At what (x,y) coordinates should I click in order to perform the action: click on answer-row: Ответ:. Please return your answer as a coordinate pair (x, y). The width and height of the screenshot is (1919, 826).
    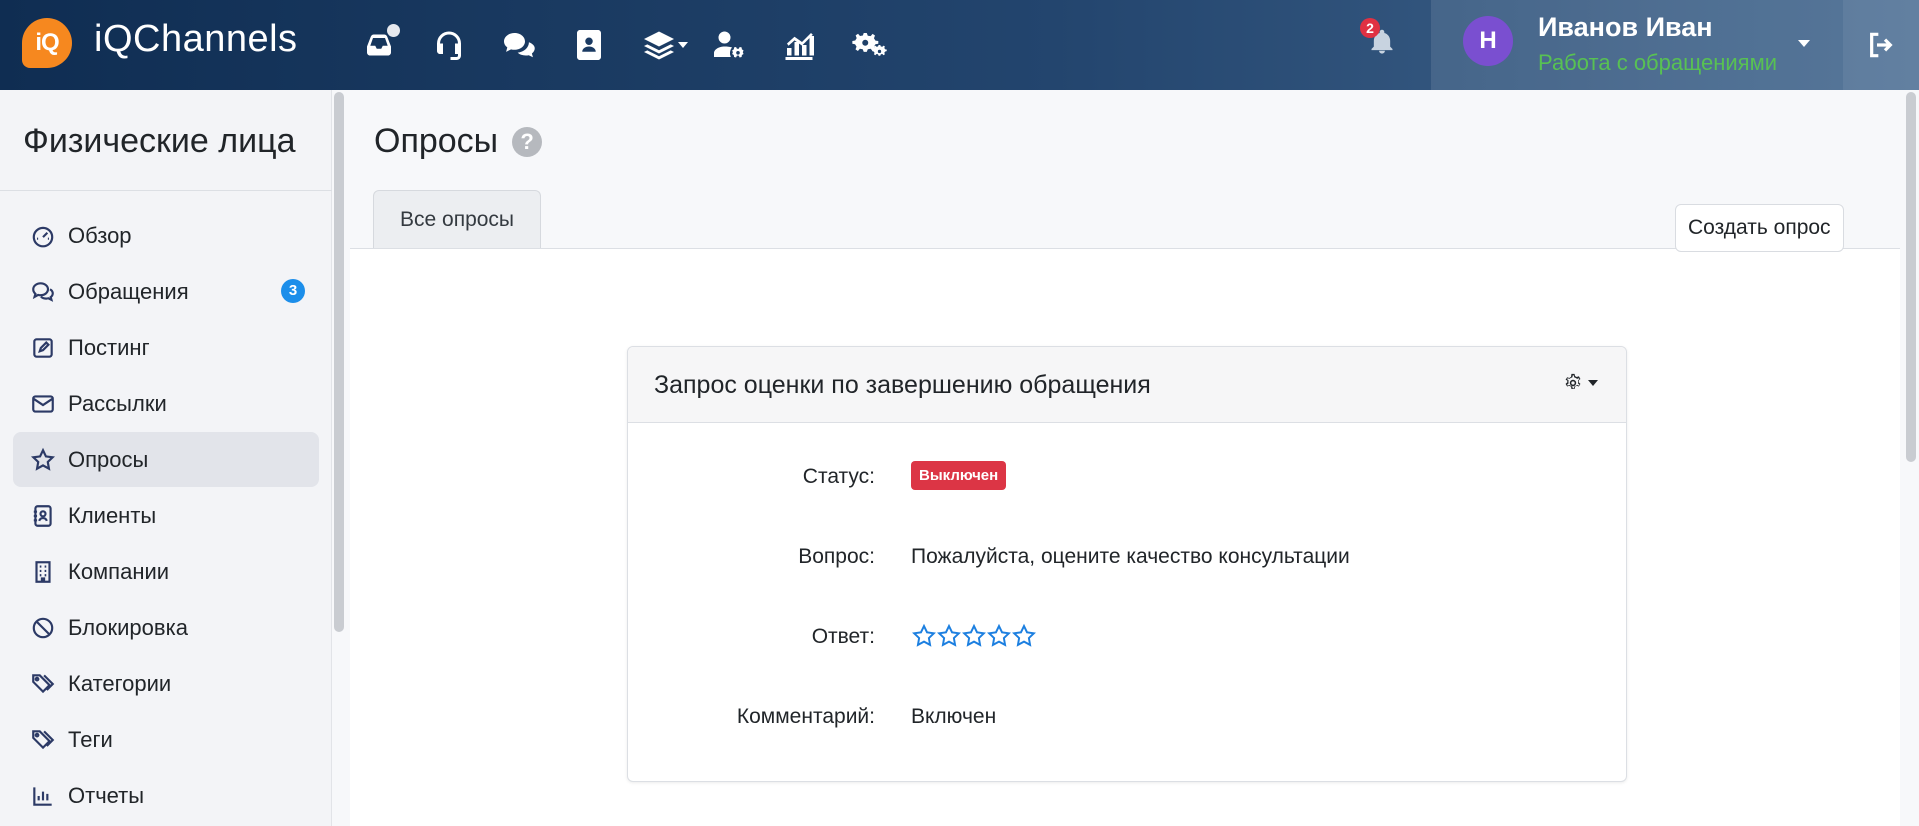
    Looking at the image, I should click on (1128, 639).